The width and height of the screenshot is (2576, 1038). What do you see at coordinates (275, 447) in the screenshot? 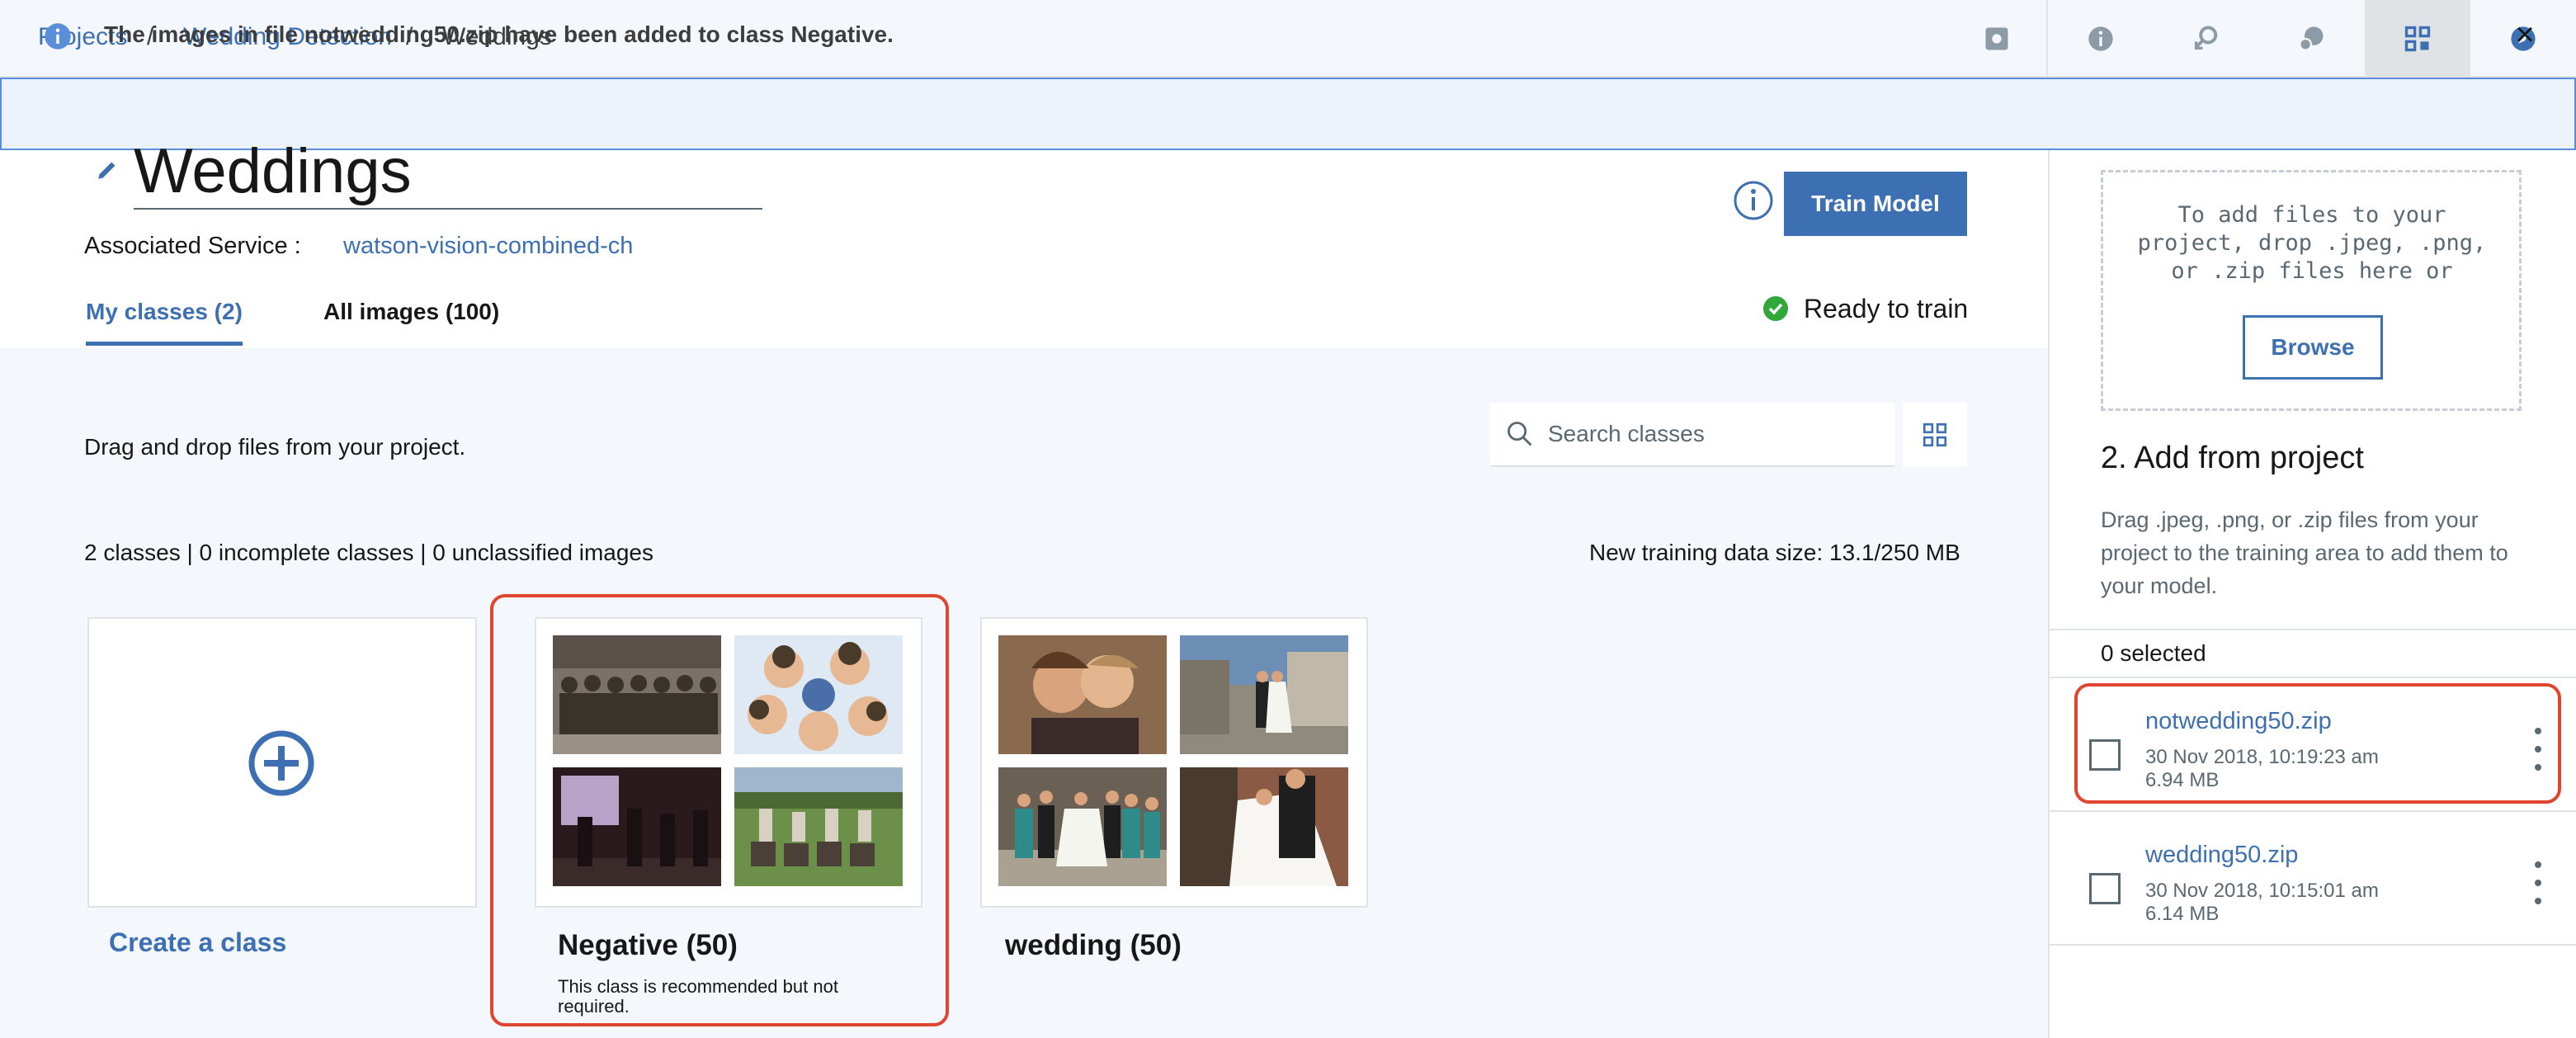
I see `drag-drop-hint: Drag and drop files from your project.` at bounding box center [275, 447].